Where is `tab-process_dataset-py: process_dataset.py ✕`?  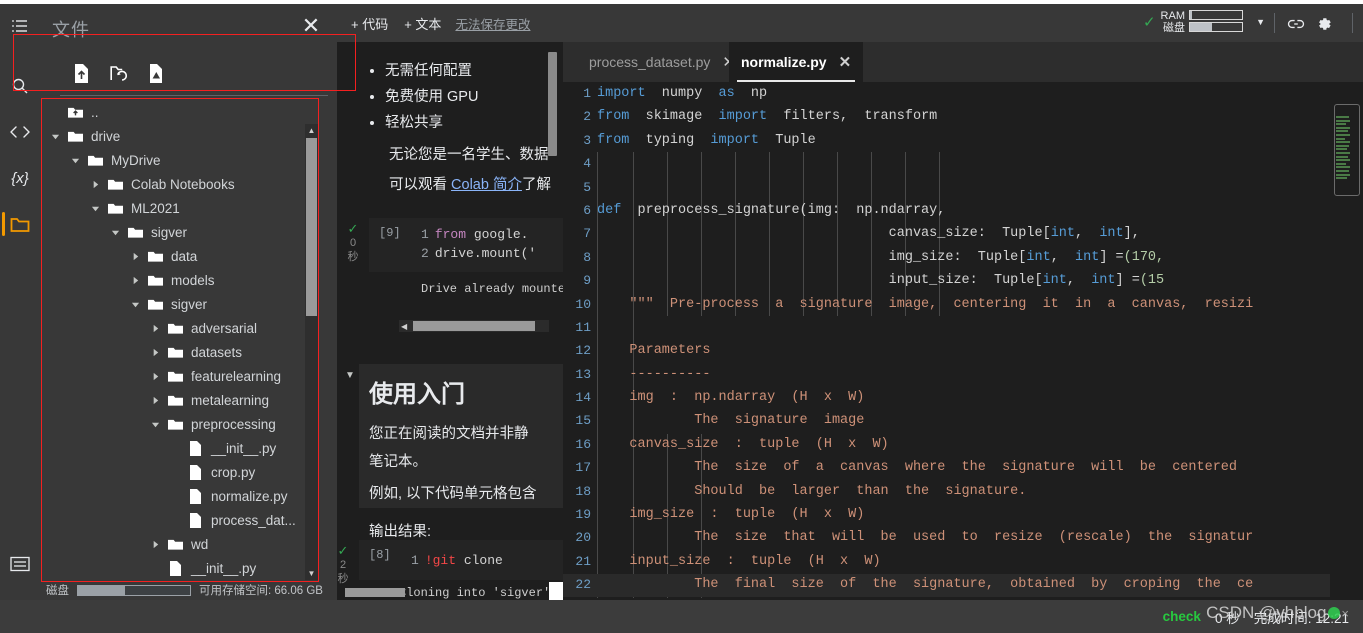
tab-process_dataset-py: process_dataset.py ✕ is located at coordinates (662, 62).